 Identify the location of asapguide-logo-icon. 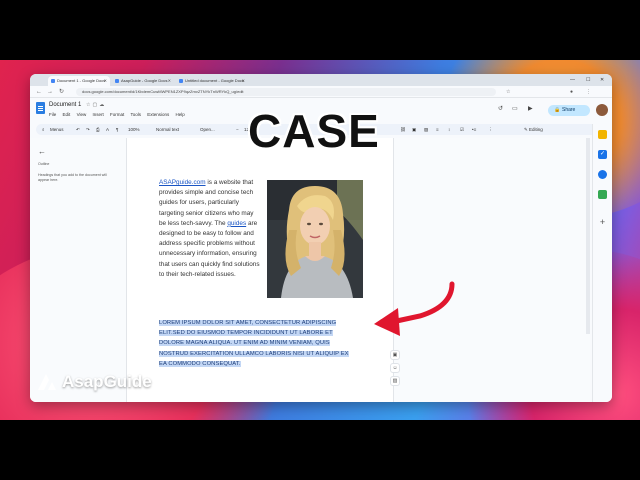
(47, 382).